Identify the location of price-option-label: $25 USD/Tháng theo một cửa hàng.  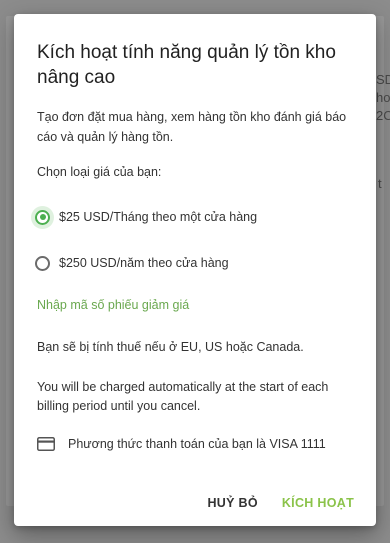
(158, 217).